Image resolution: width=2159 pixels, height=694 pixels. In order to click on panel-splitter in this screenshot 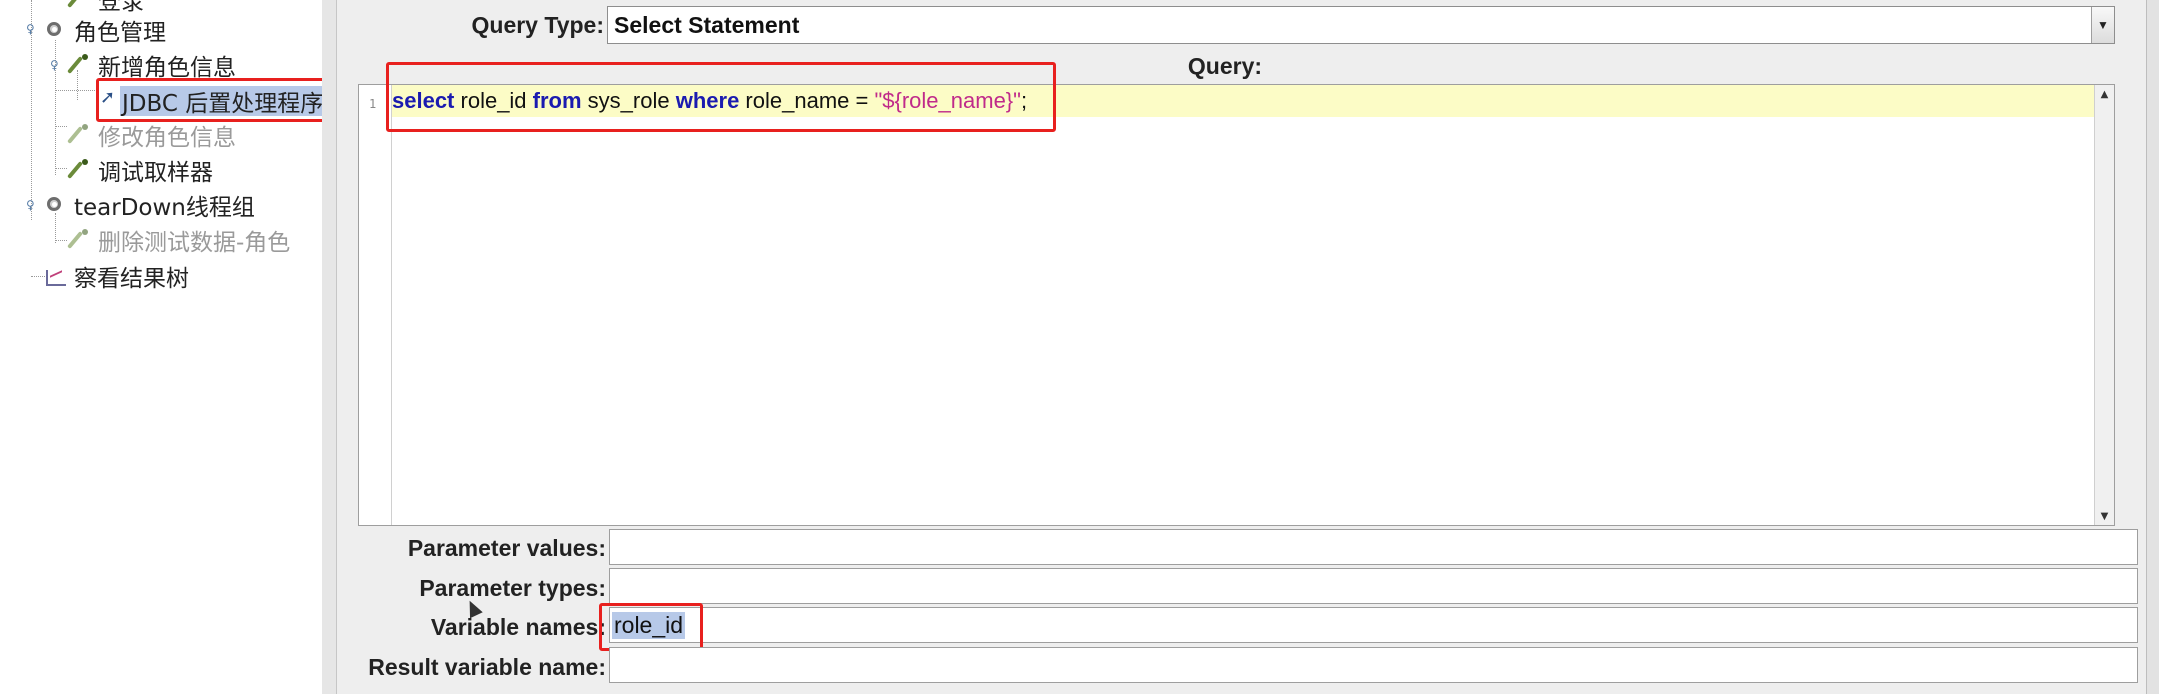, I will do `click(329, 347)`.